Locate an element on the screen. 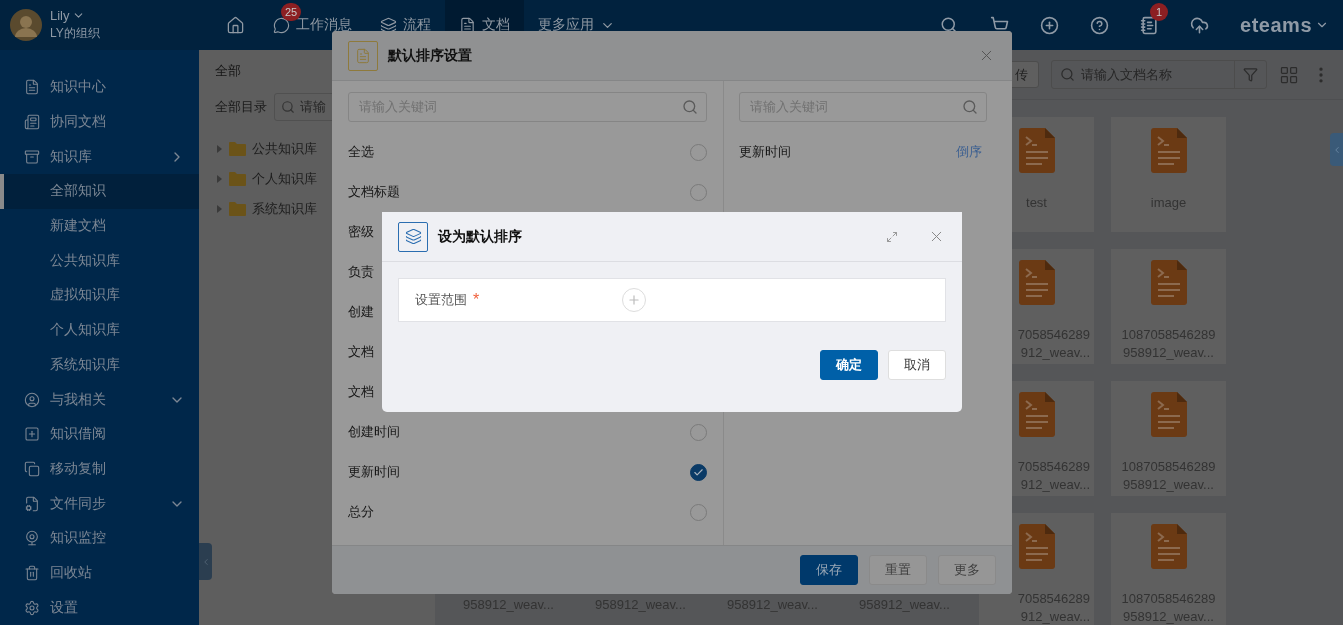  org-name: LY的组织 is located at coordinates (75, 33).